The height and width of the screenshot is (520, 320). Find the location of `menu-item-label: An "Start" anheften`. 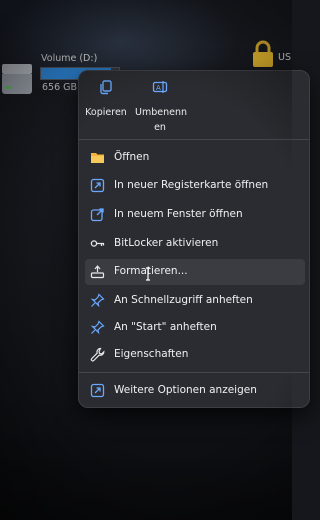

menu-item-label: An "Start" anheften is located at coordinates (165, 327).